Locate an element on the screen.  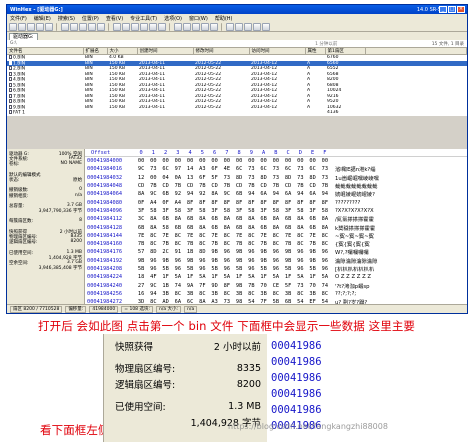
hex-byte: 1B is located at coordinates (166, 286).